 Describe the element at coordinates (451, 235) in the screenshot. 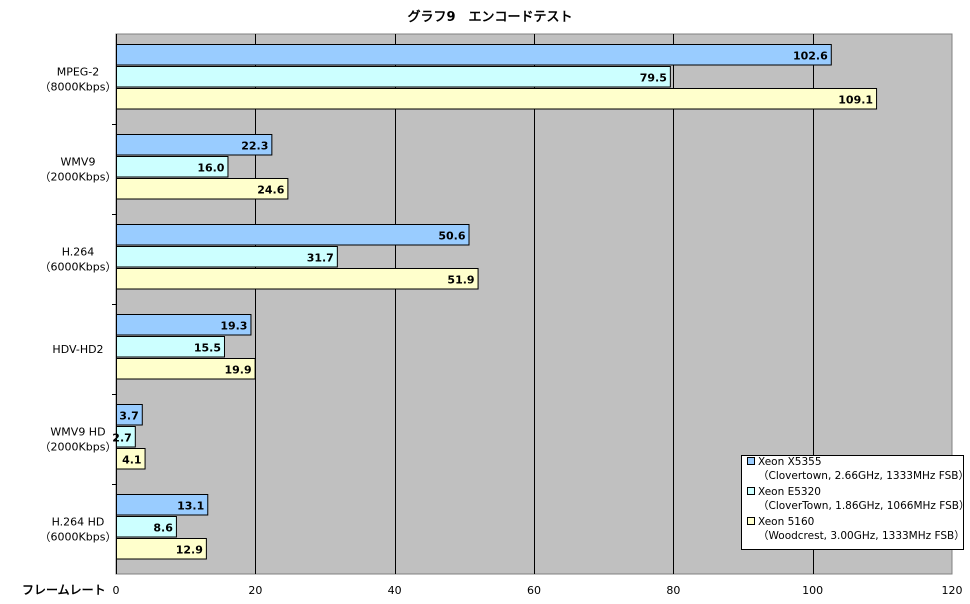

I see `data-label: 50.6` at that location.